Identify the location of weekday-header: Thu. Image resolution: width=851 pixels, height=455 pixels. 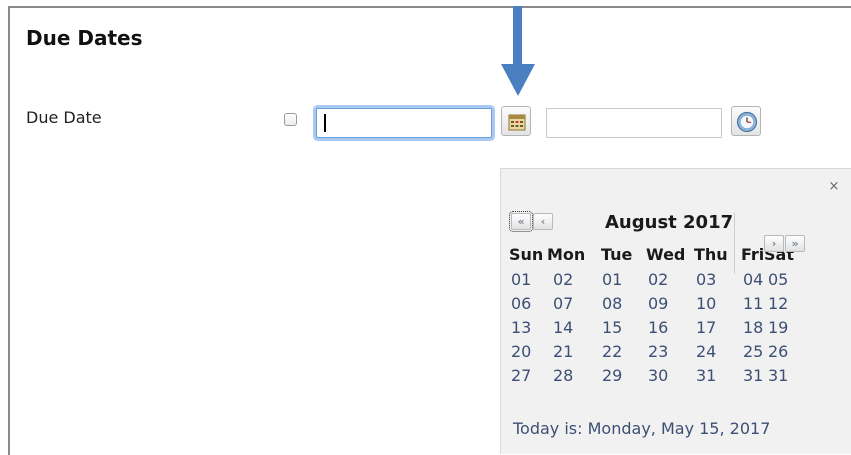
(711, 254).